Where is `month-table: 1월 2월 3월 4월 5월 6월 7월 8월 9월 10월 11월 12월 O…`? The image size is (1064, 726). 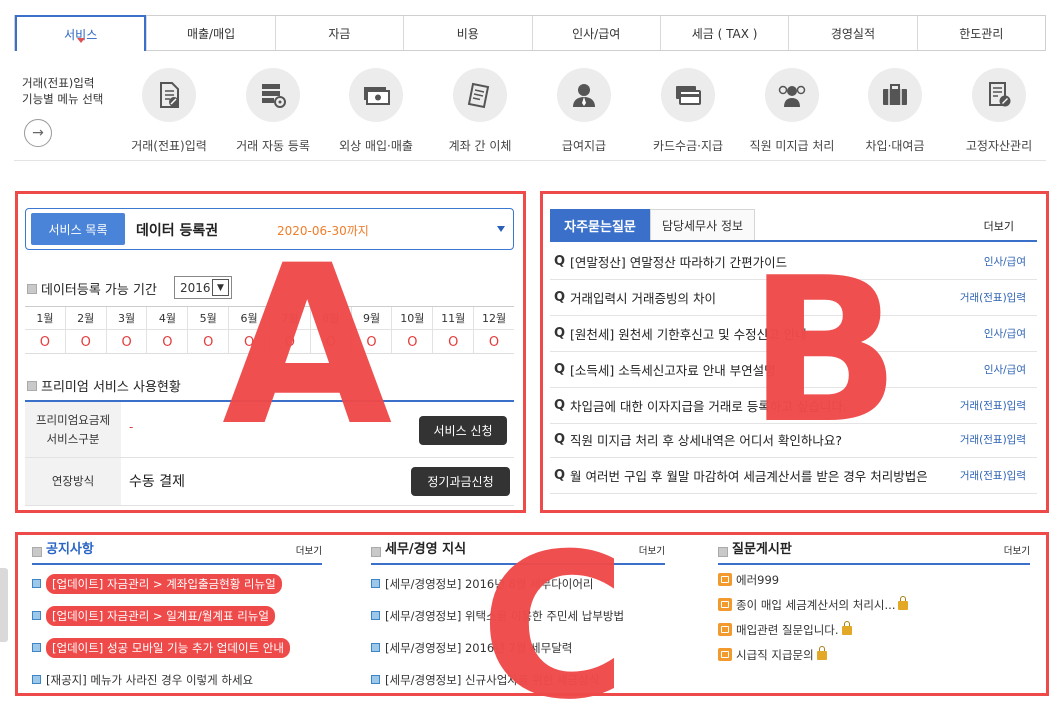 month-table: 1월 2월 3월 4월 5월 6월 7월 8월 9월 10월 11월 12월 O… is located at coordinates (269, 330).